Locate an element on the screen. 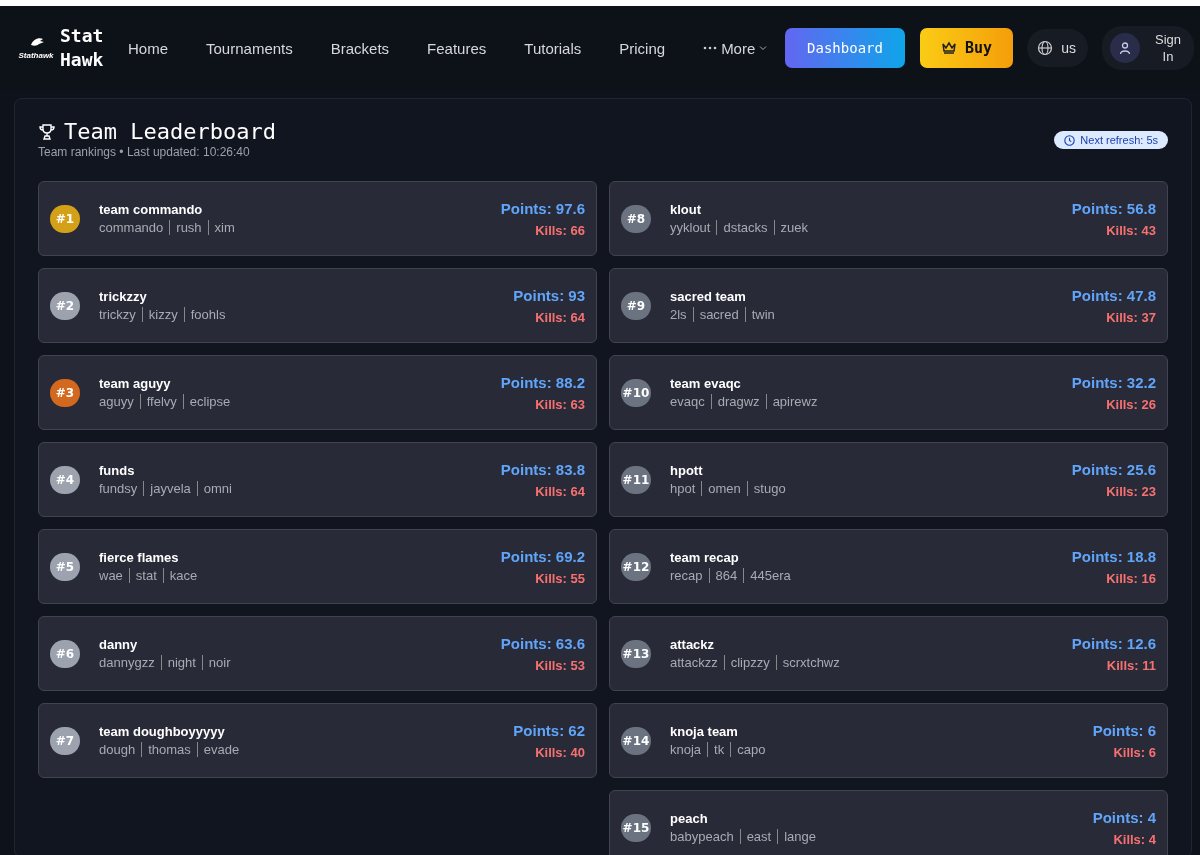 The image size is (1200, 855). team-name: peach is located at coordinates (689, 818).